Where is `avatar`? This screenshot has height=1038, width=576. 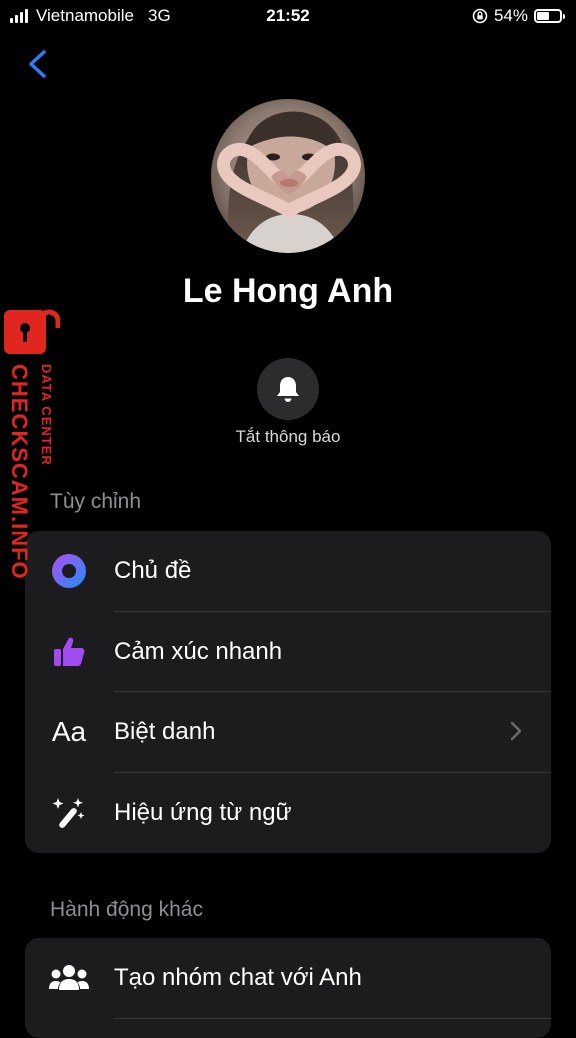 avatar is located at coordinates (288, 176).